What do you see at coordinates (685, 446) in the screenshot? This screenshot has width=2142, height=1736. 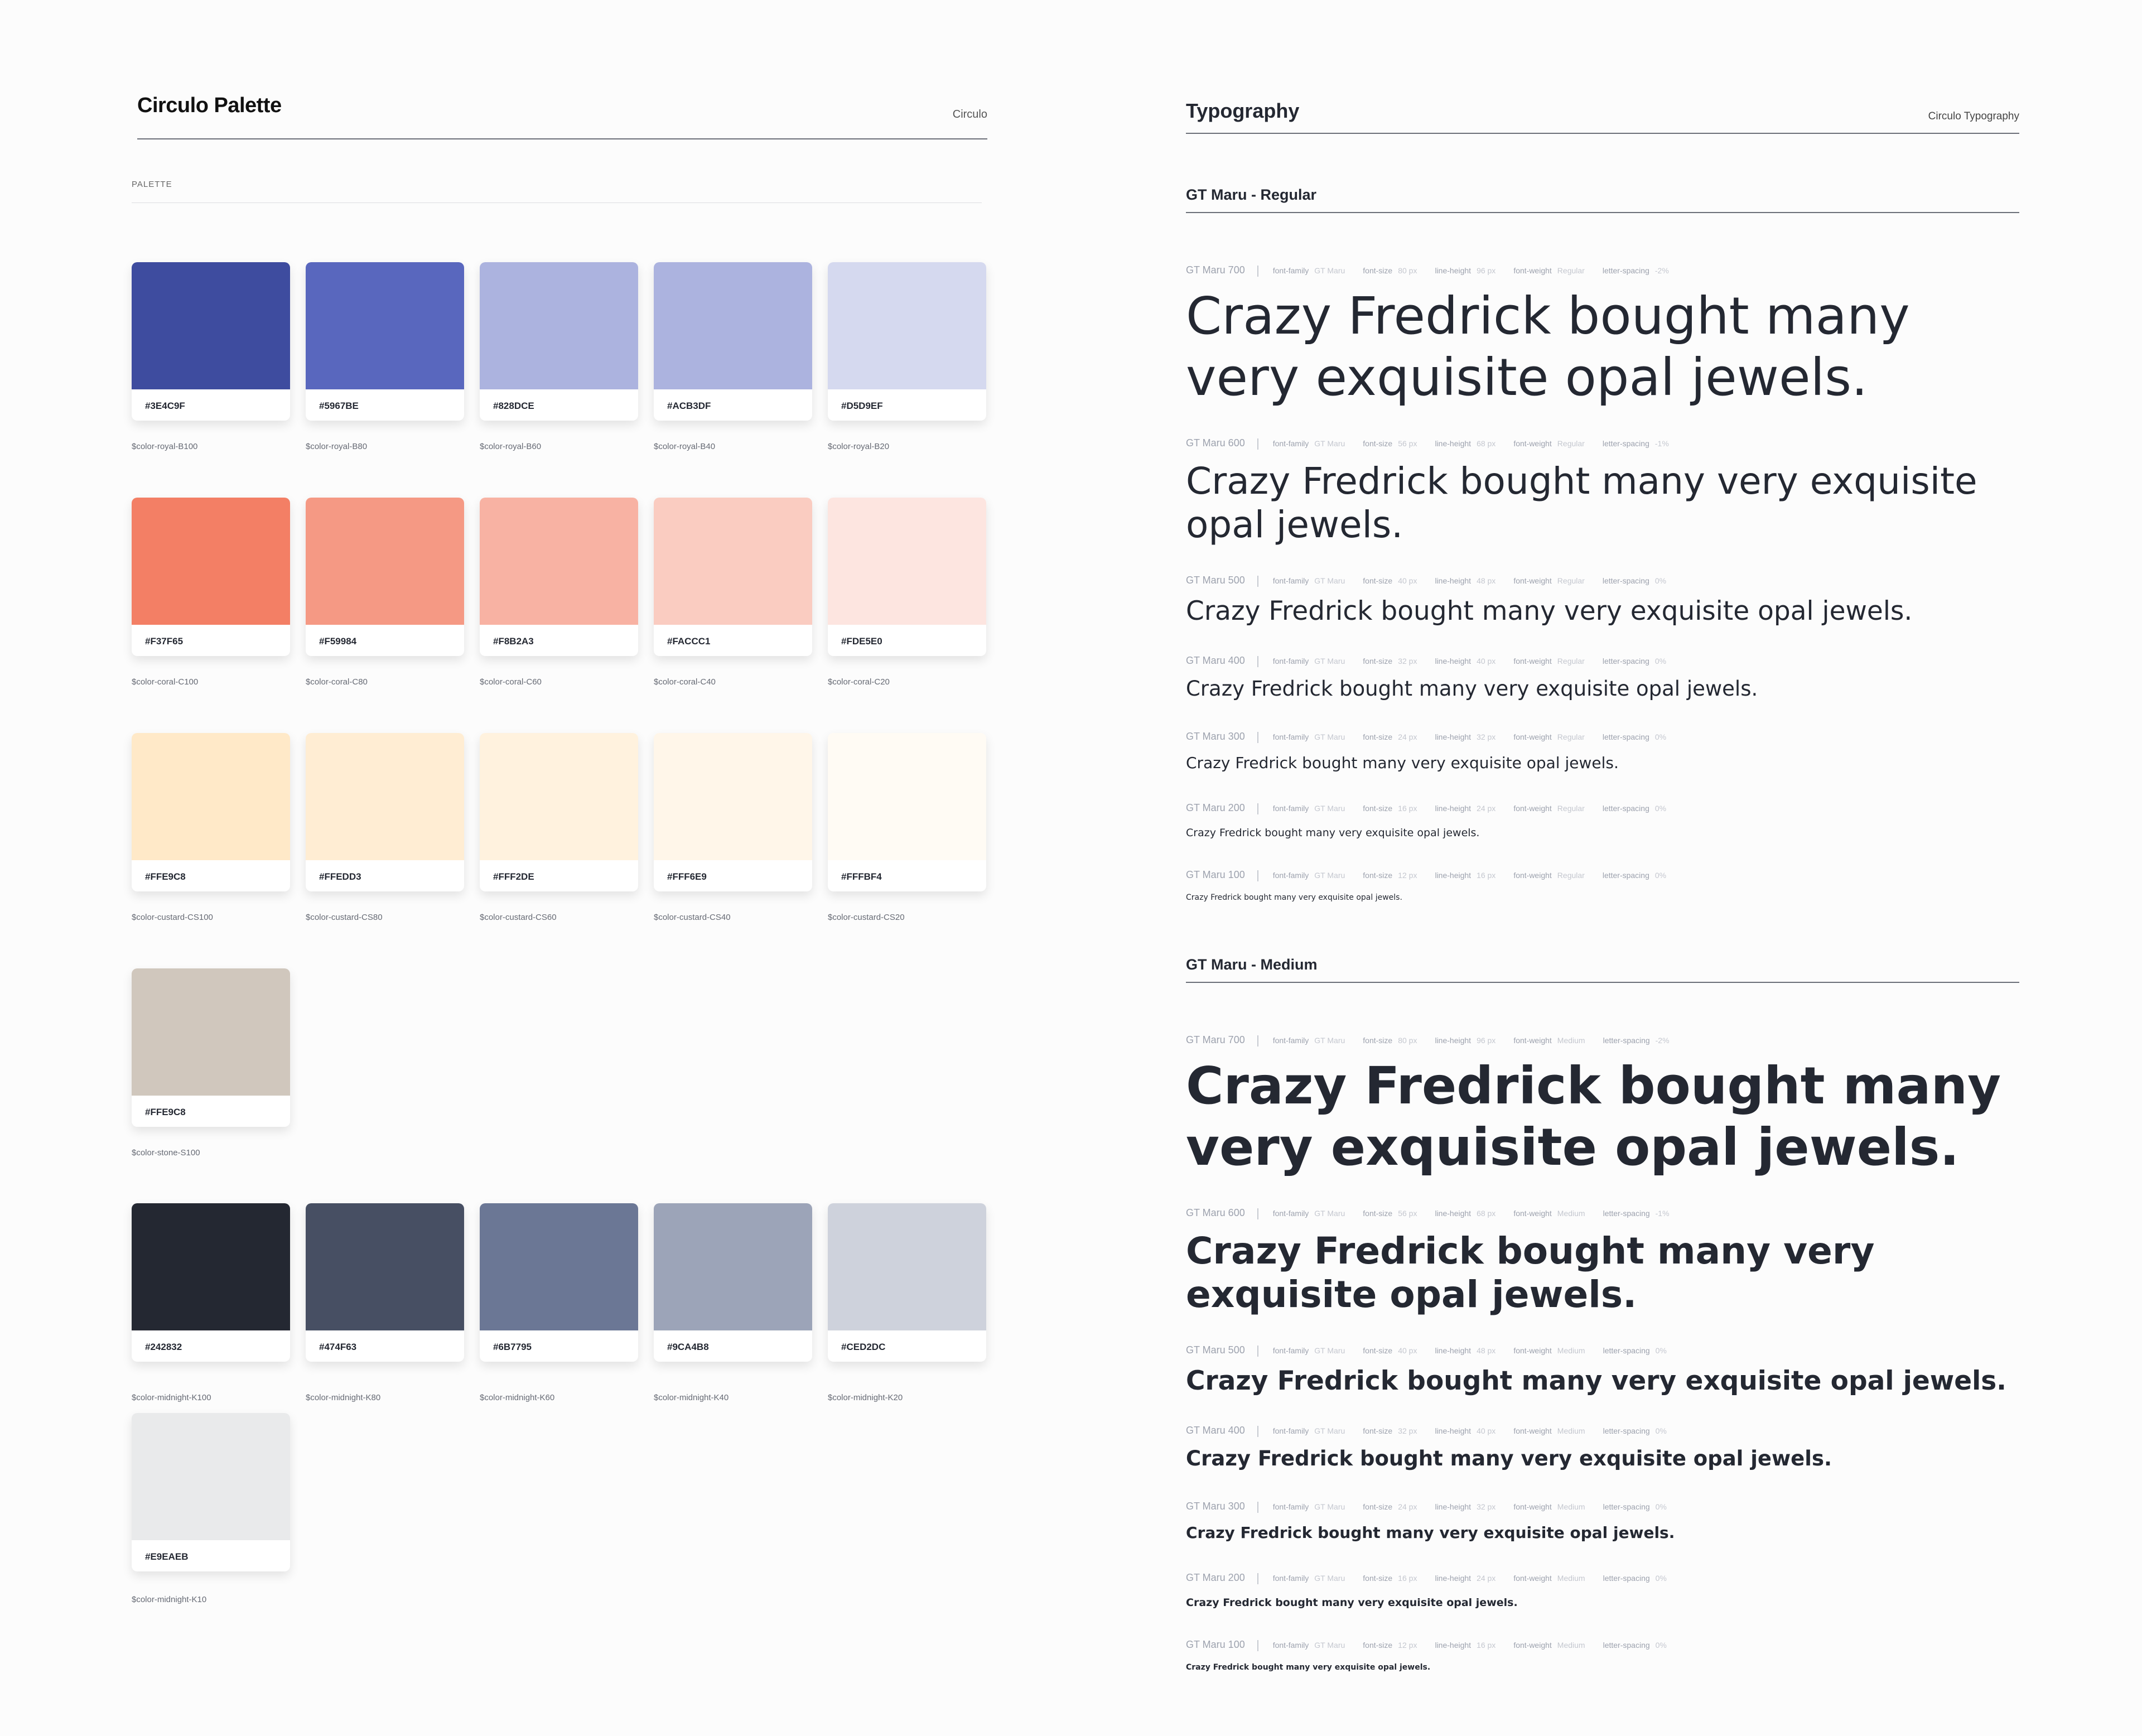 I see `swatch-token-name: $color-royal-B40` at bounding box center [685, 446].